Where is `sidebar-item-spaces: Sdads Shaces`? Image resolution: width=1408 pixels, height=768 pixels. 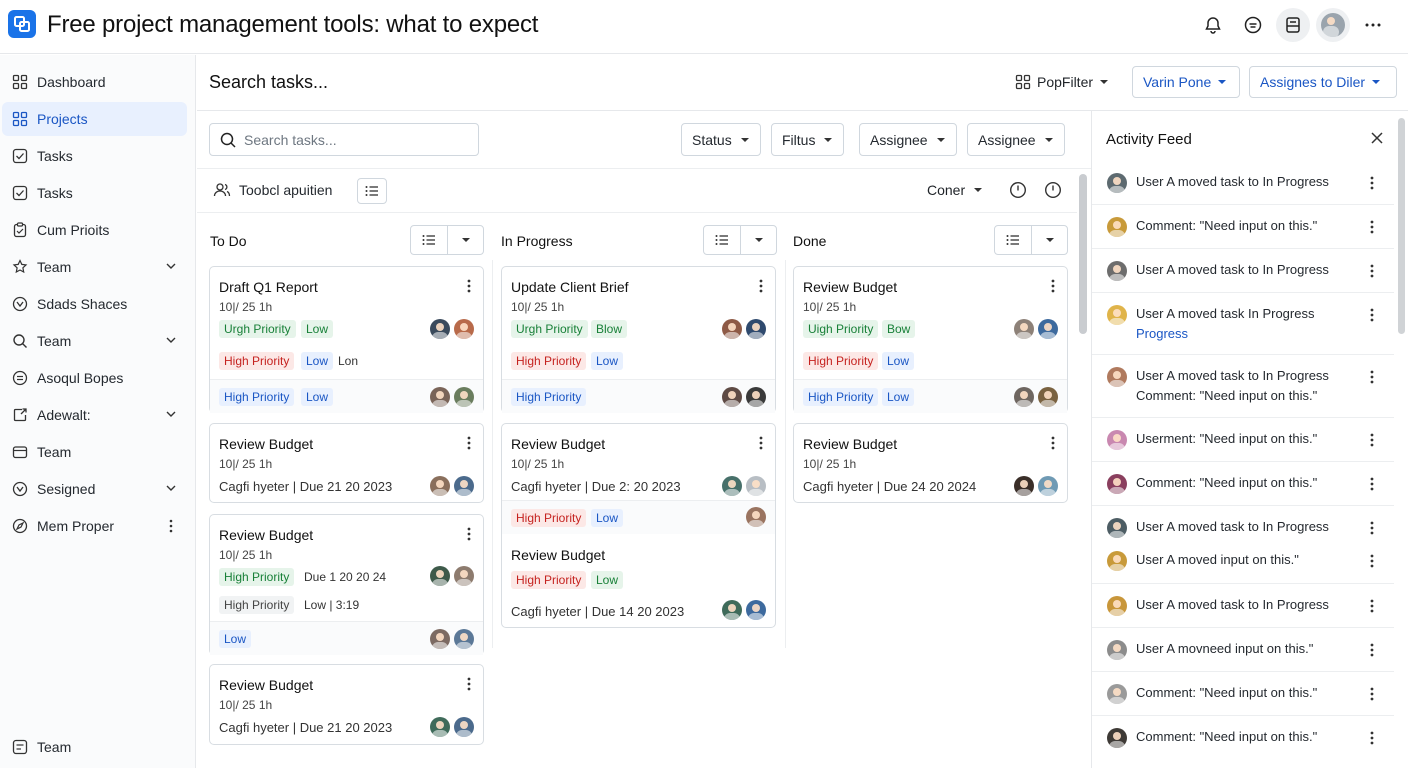
sidebar-item-spaces: Sdads Shaces is located at coordinates (94, 304).